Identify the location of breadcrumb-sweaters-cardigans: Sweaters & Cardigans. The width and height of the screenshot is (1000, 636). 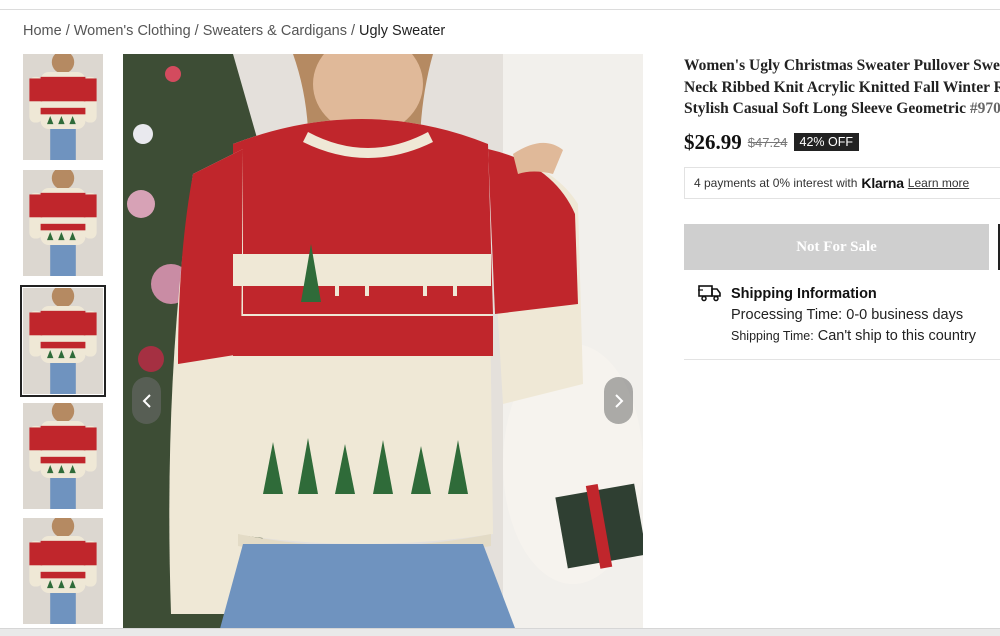
(275, 31).